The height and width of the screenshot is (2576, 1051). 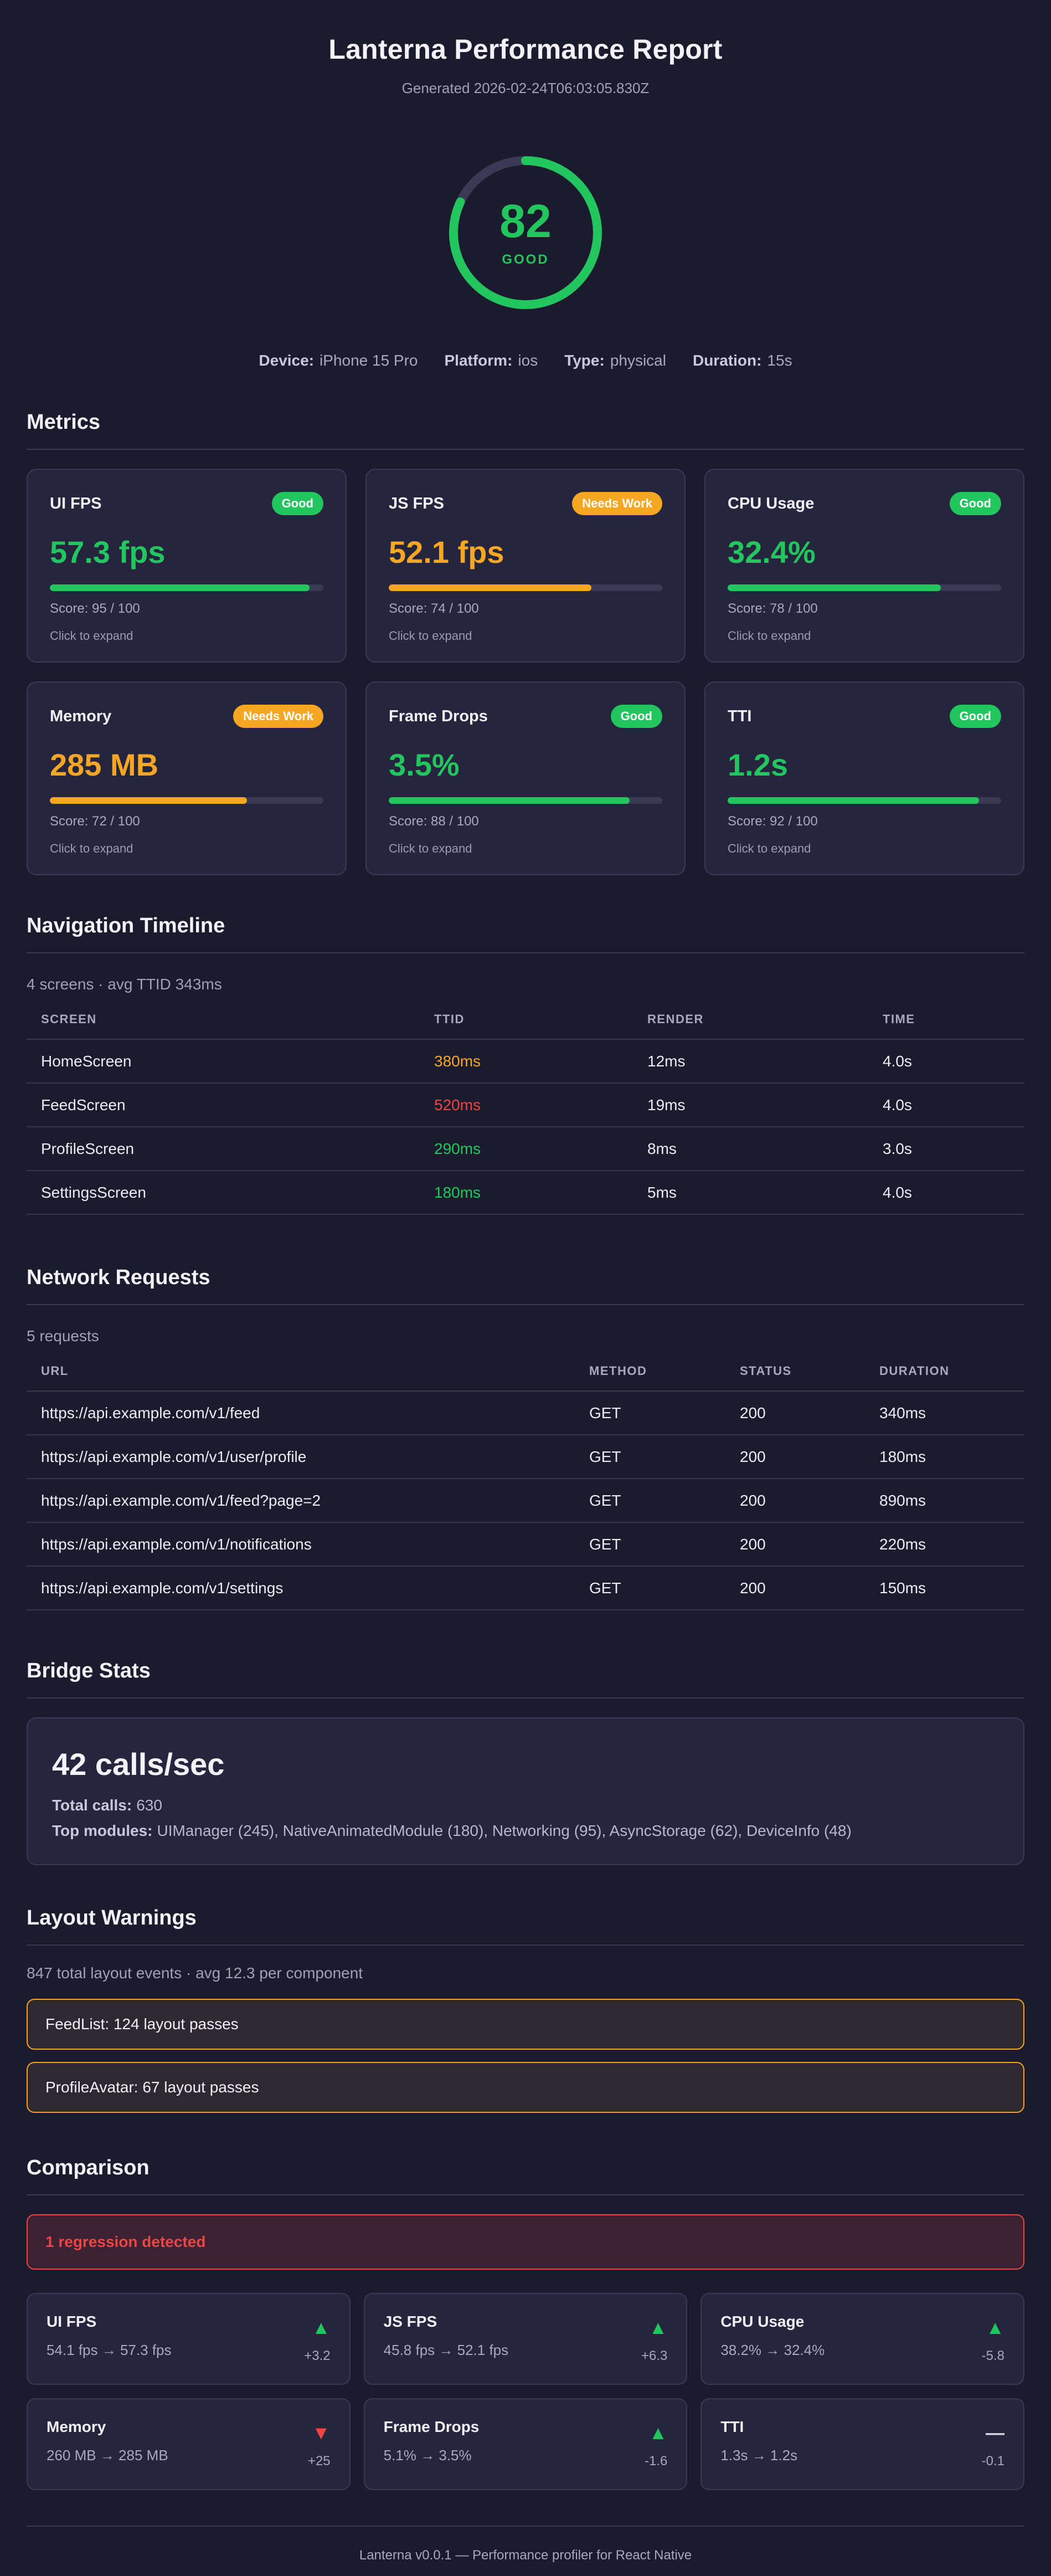 What do you see at coordinates (525, 1926) in the screenshot?
I see `layout-title: Layout Warnings` at bounding box center [525, 1926].